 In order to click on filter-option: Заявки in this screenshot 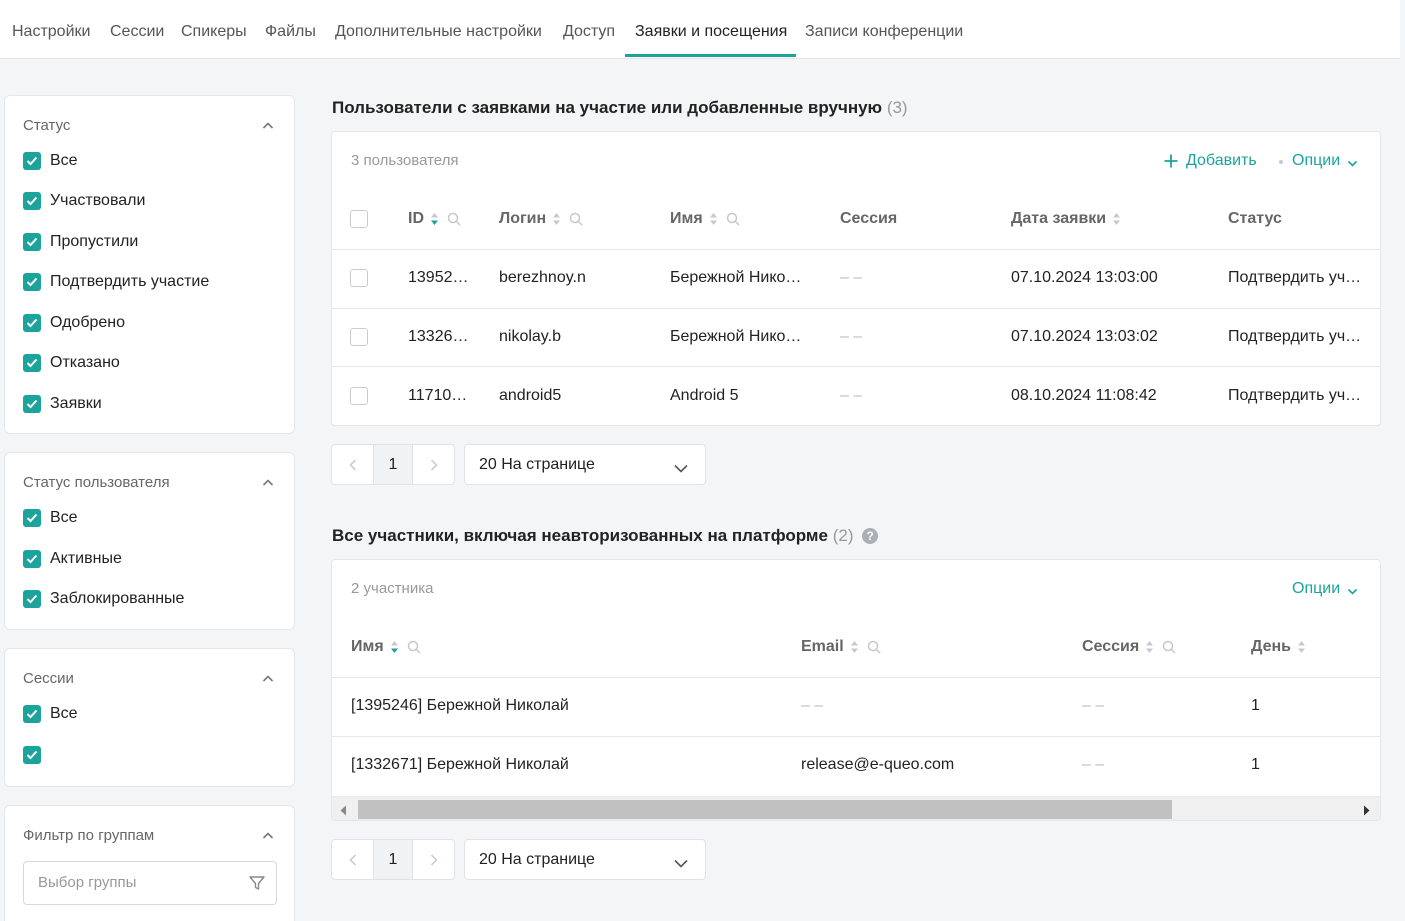, I will do `click(62, 404)`.